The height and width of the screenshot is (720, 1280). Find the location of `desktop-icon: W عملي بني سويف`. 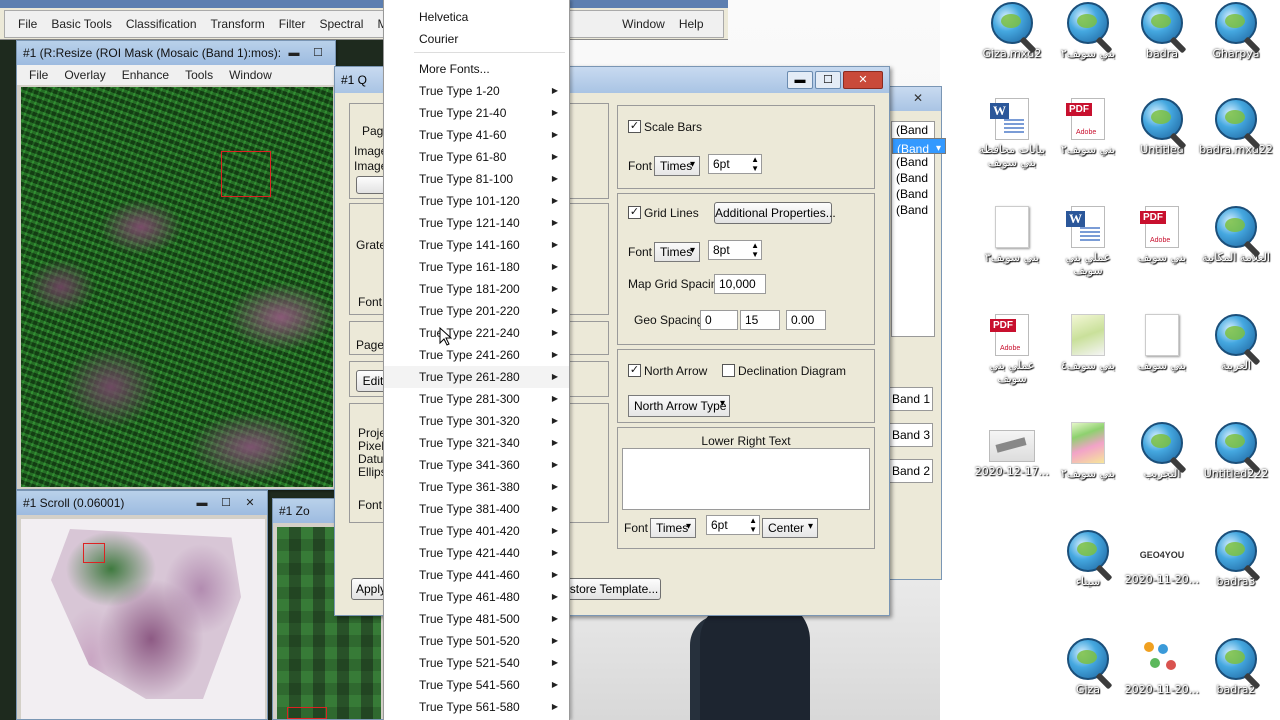

desktop-icon: W عملي بني سويف is located at coordinates (1088, 241).